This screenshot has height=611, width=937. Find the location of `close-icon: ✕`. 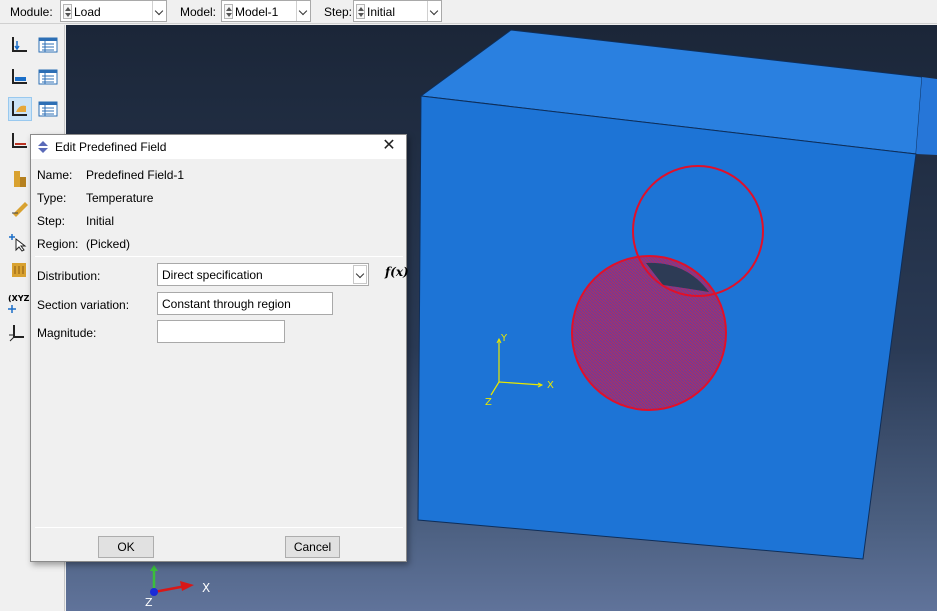

close-icon: ✕ is located at coordinates (389, 146).